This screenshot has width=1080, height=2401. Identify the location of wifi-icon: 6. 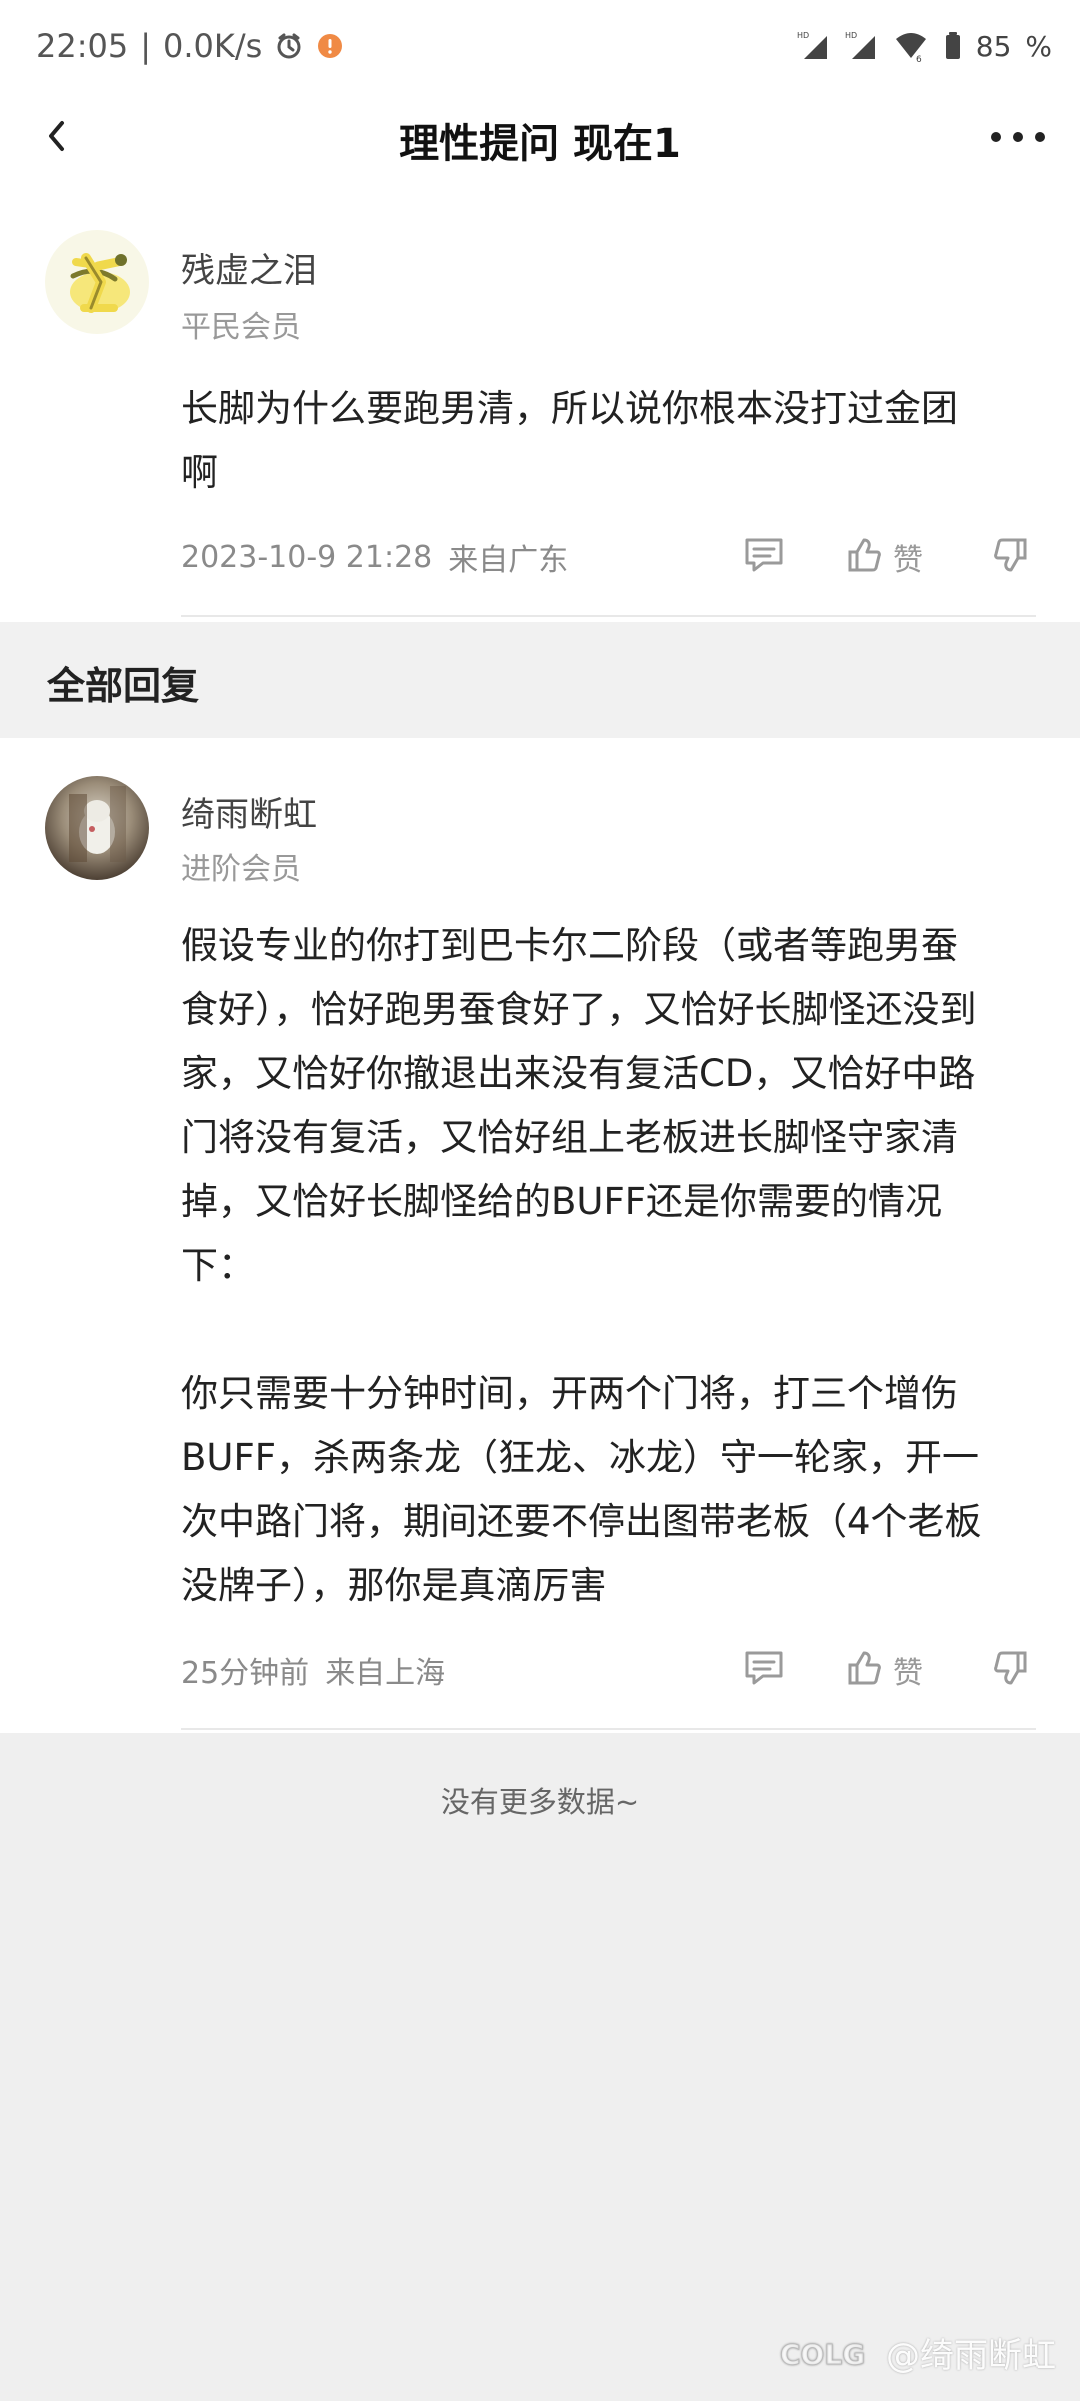
(911, 46).